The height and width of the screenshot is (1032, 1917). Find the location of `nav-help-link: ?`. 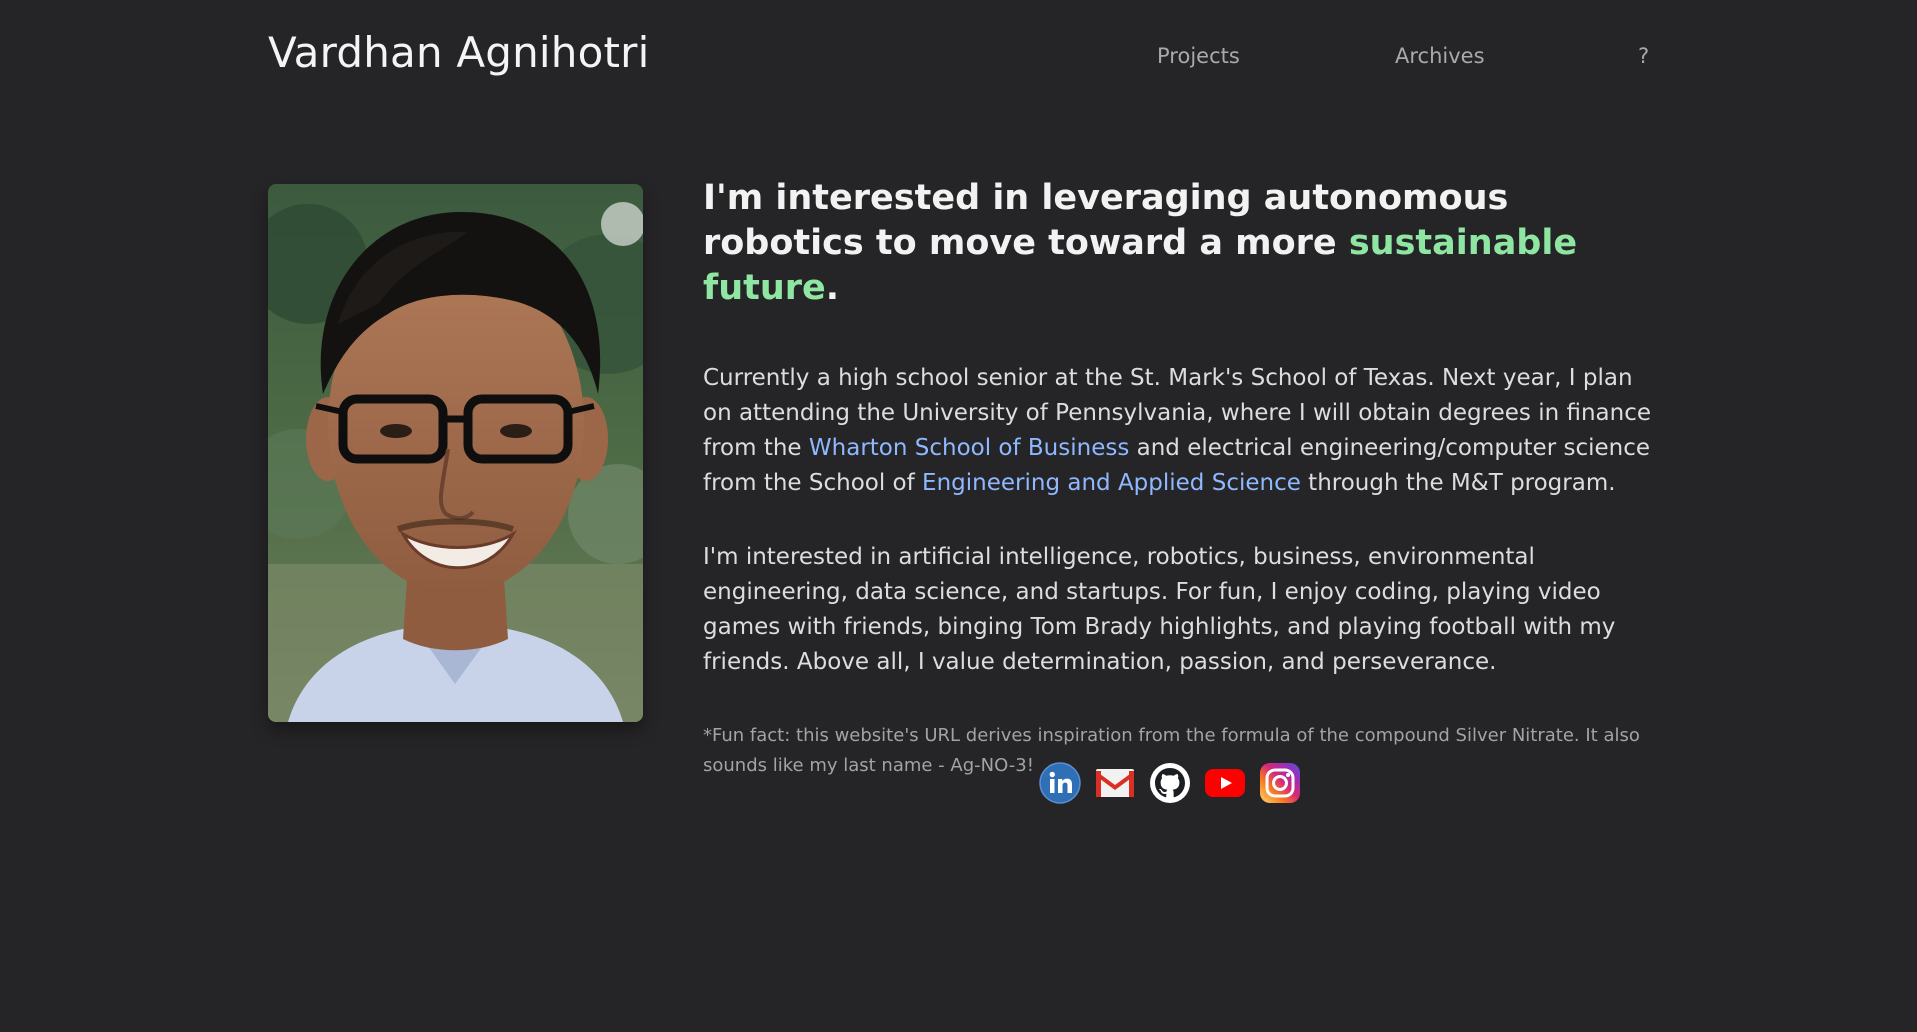

nav-help-link: ? is located at coordinates (1643, 56).